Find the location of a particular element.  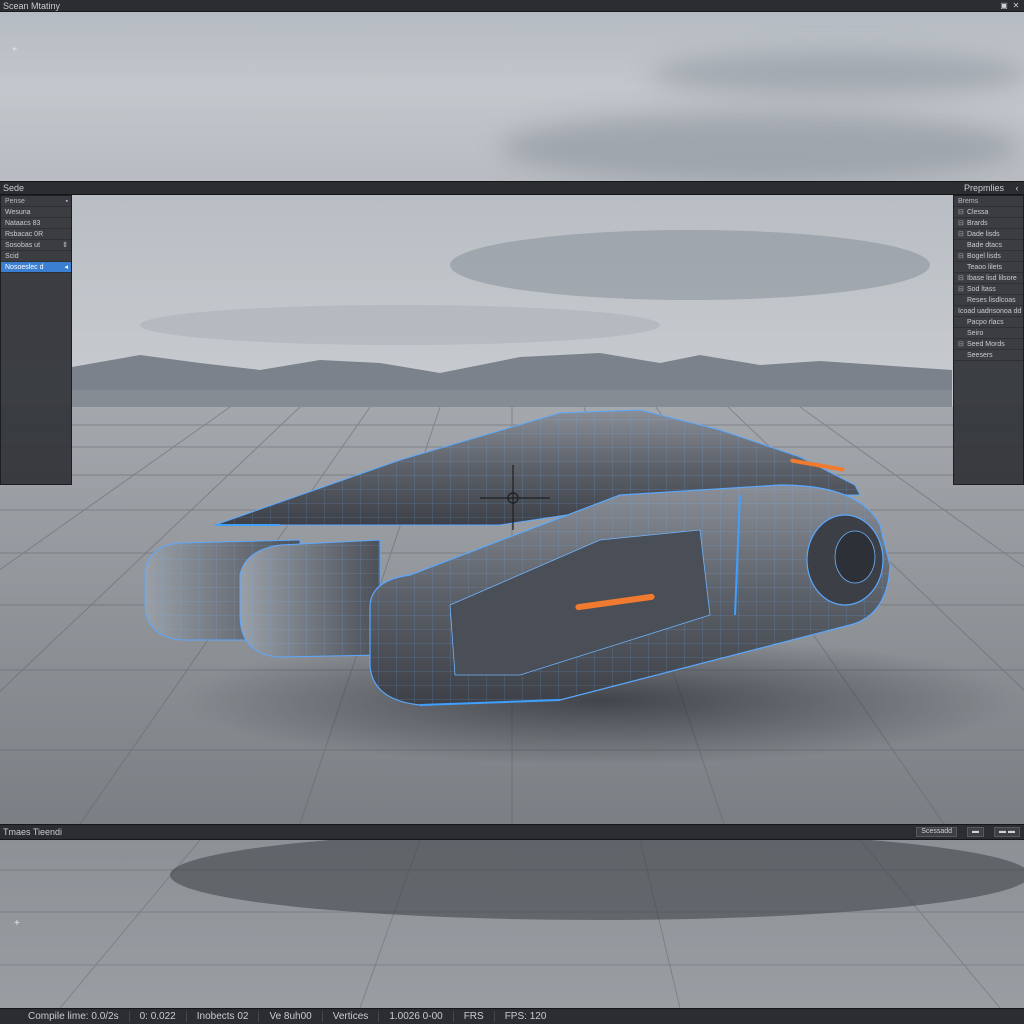

timeline-controls: Scessadd ▬ ▬ ▬ is located at coordinates (970, 832).